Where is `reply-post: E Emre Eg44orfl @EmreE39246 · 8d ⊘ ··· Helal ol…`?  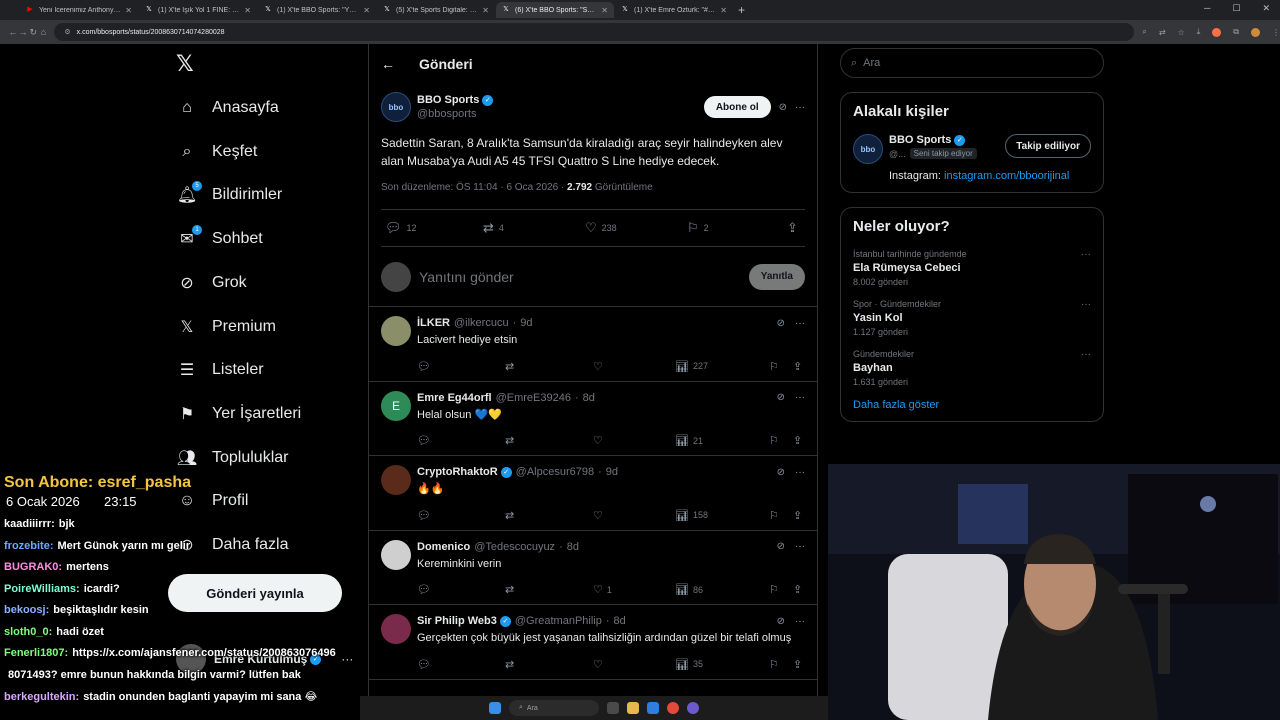 reply-post: E Emre Eg44orfl @EmreE39246 · 8d ⊘ ··· Helal ol… is located at coordinates (593, 419).